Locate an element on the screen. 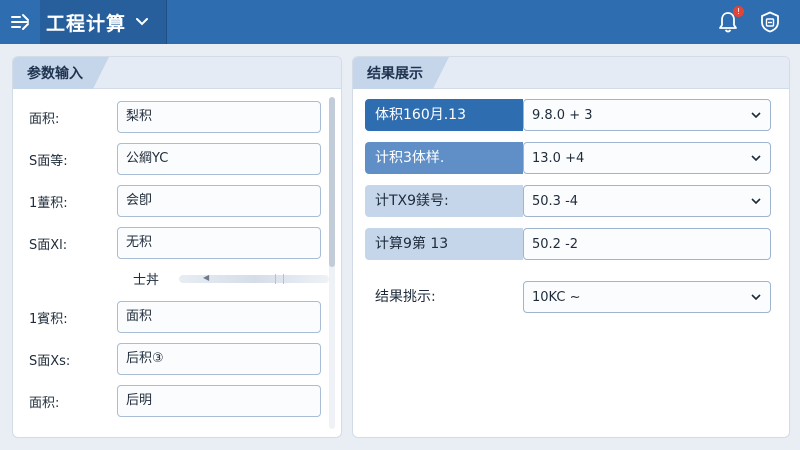 The height and width of the screenshot is (450, 800). result-label: 计TX9鎂号: is located at coordinates (444, 201).